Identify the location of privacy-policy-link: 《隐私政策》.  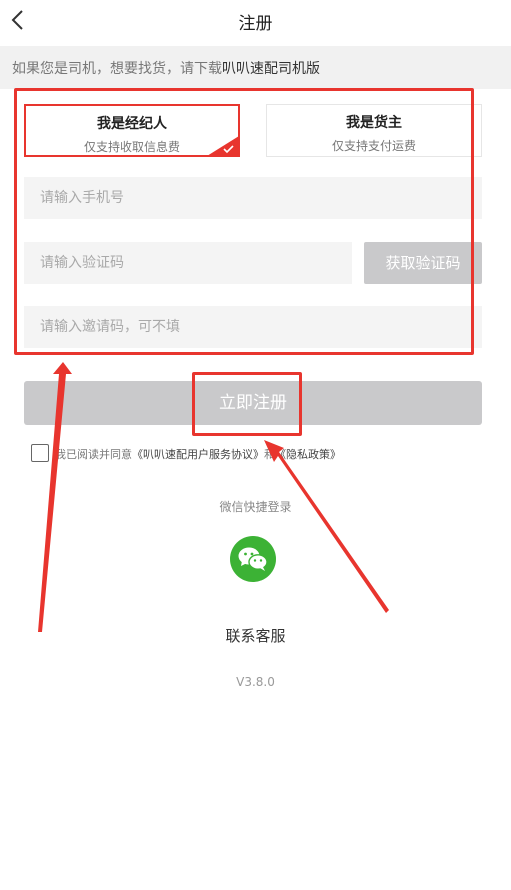
(308, 454).